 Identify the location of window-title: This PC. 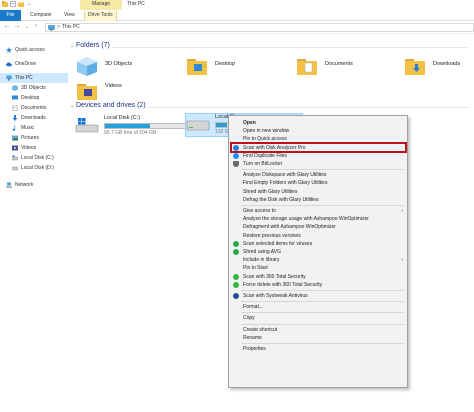
(136, 4).